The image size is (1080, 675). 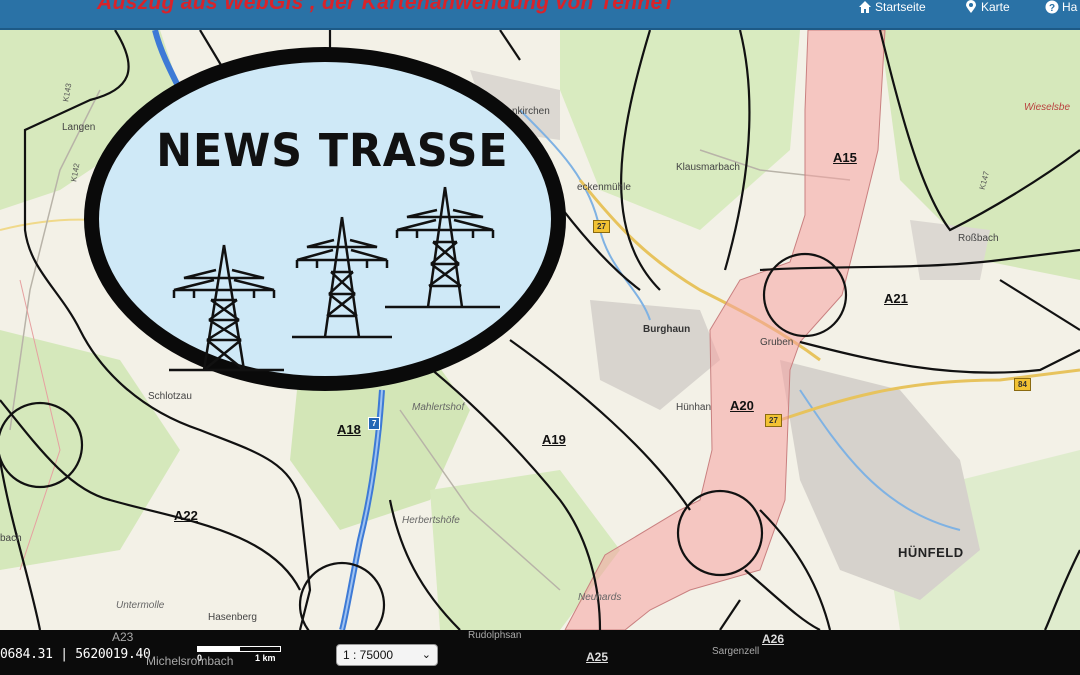 What do you see at coordinates (995, 7) in the screenshot?
I see `nav-label-karte: Karte` at bounding box center [995, 7].